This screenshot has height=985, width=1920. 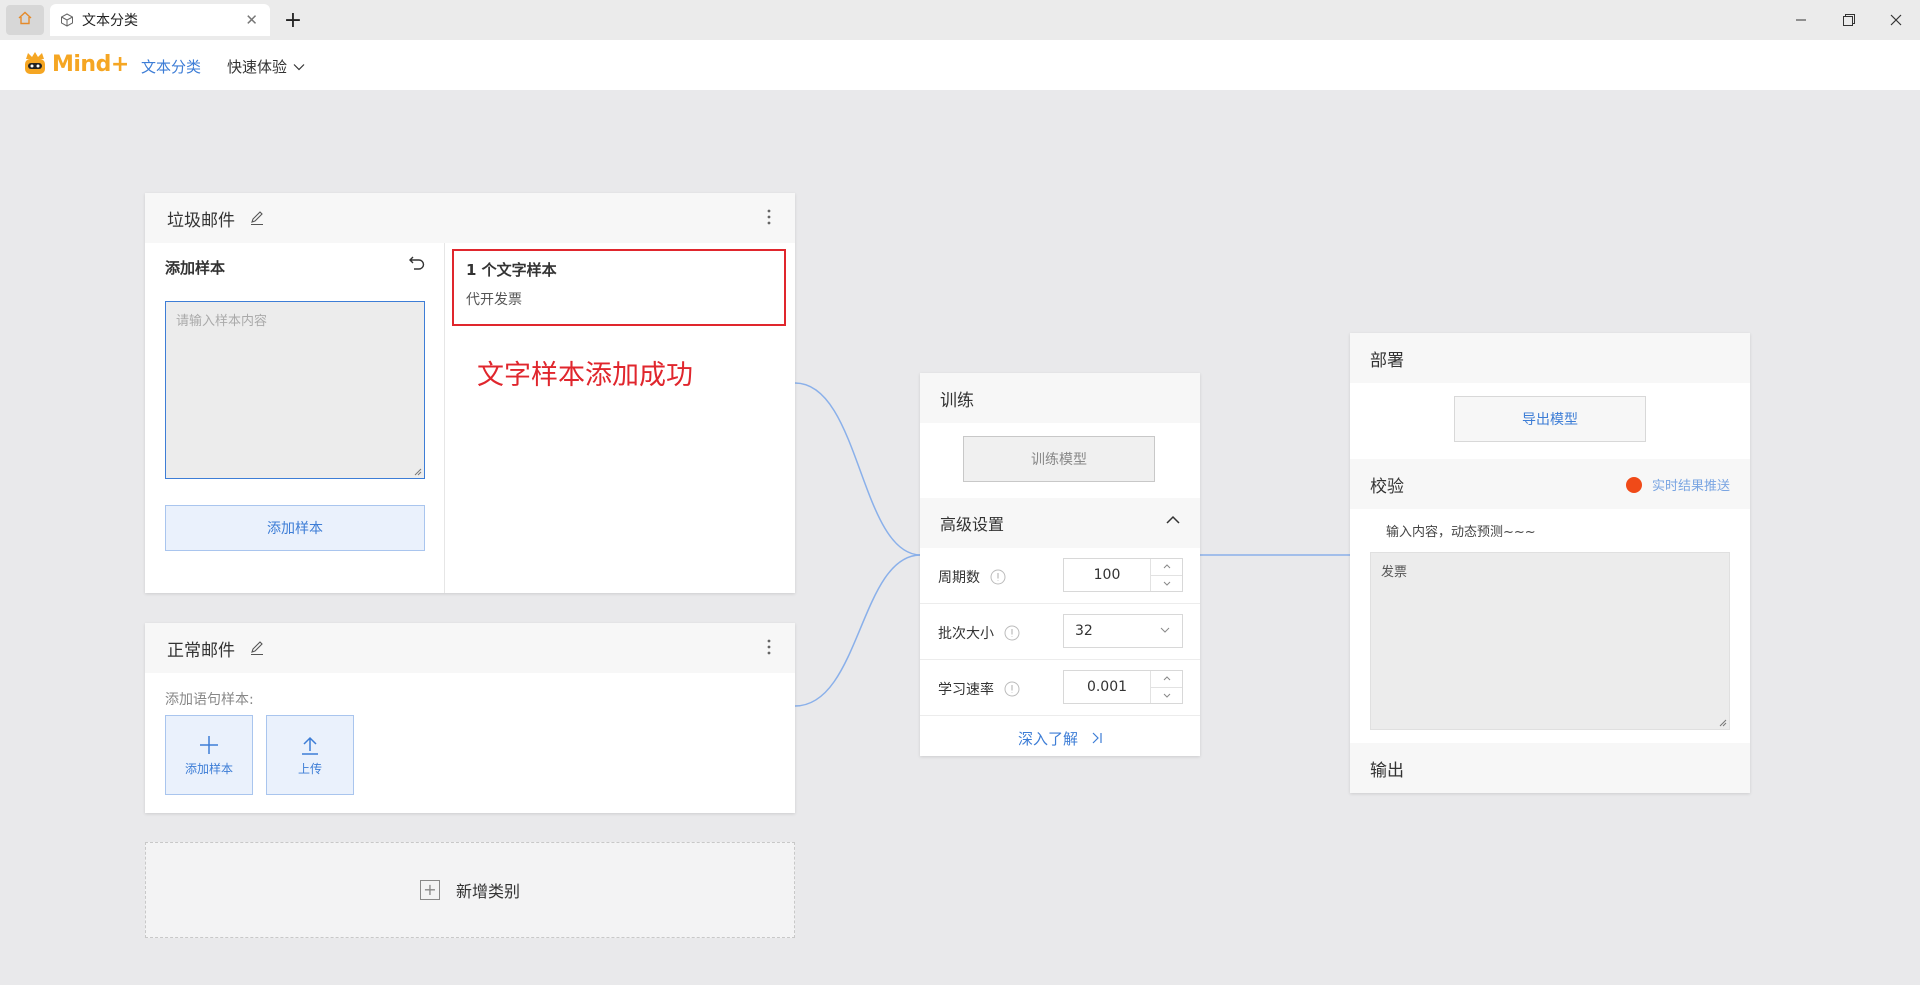 I want to click on learn-more-link: 深入了解, so click(x=1060, y=738).